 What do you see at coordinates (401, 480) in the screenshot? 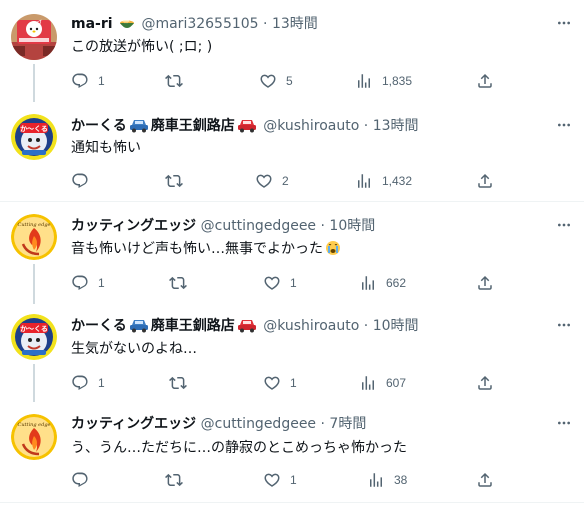
I see `views-count: 38` at bounding box center [401, 480].